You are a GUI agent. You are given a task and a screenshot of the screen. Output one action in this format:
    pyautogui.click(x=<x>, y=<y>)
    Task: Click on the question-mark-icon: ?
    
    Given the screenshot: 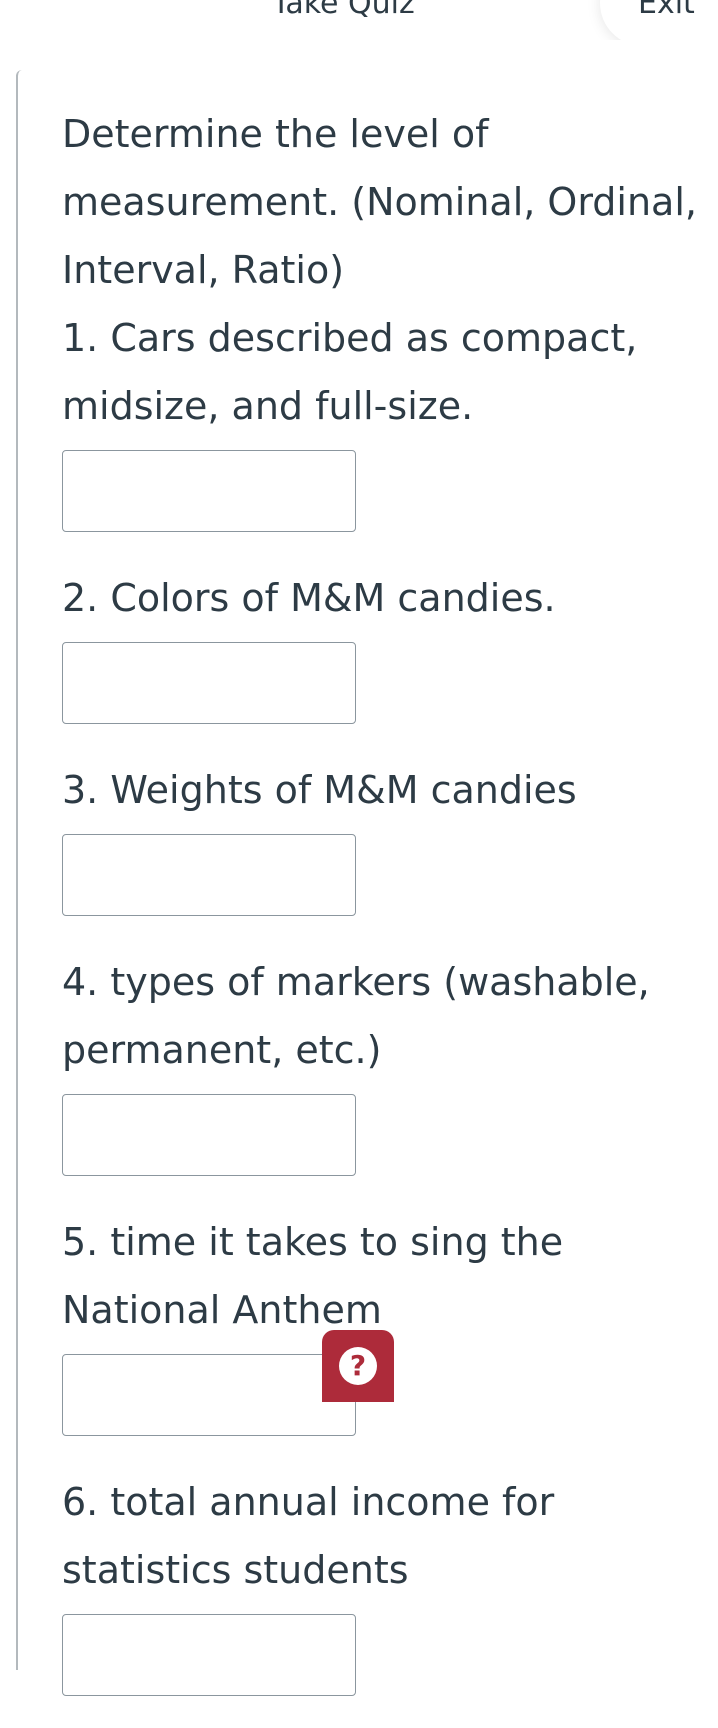 What is the action you would take?
    pyautogui.click(x=358, y=1366)
    